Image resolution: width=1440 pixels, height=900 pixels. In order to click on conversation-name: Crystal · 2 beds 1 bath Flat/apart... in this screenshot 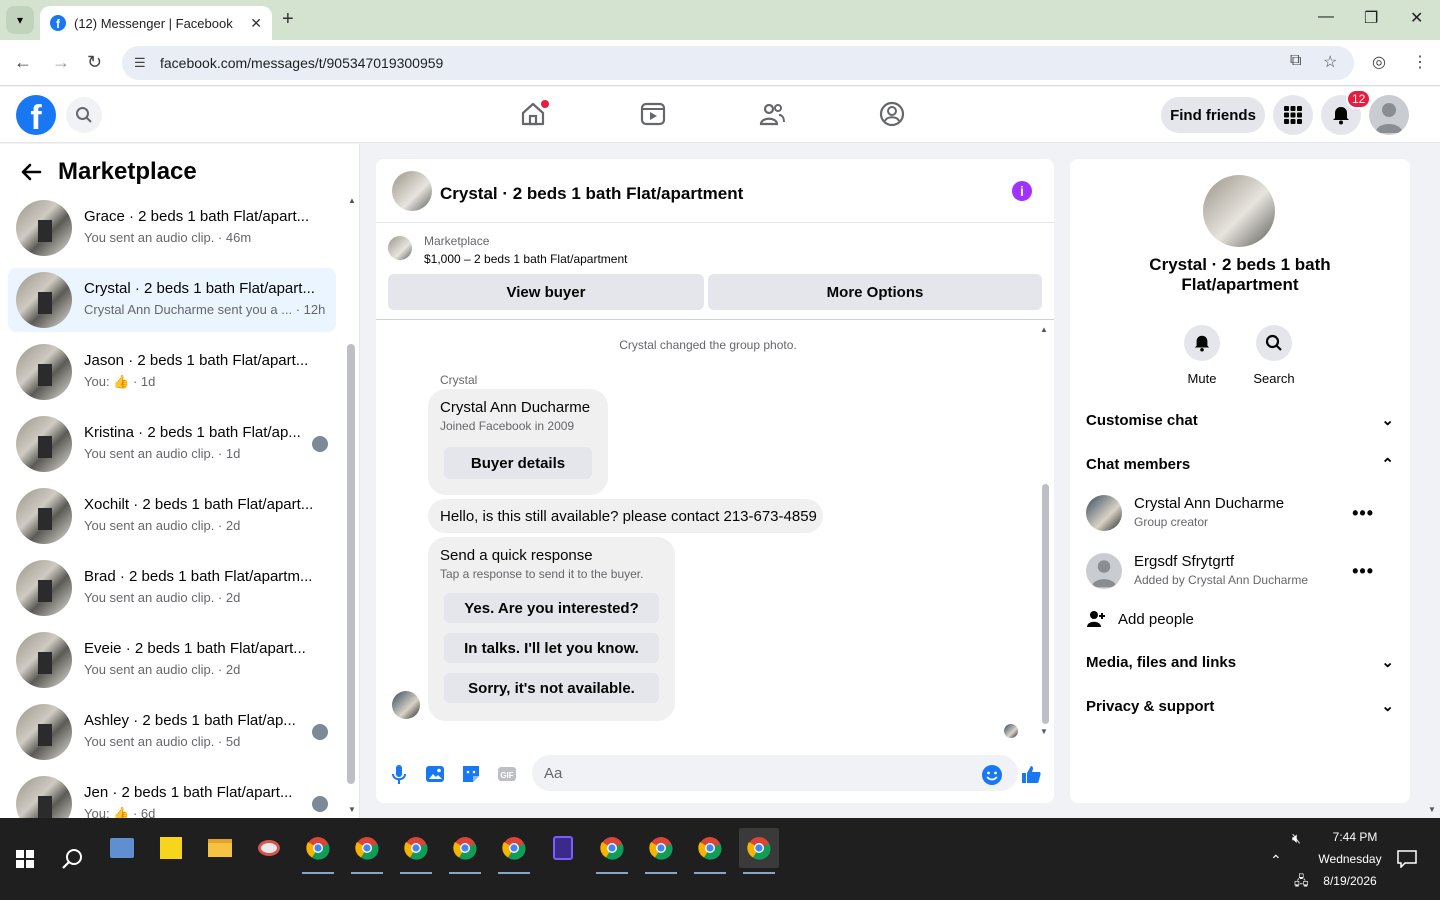, I will do `click(199, 288)`.